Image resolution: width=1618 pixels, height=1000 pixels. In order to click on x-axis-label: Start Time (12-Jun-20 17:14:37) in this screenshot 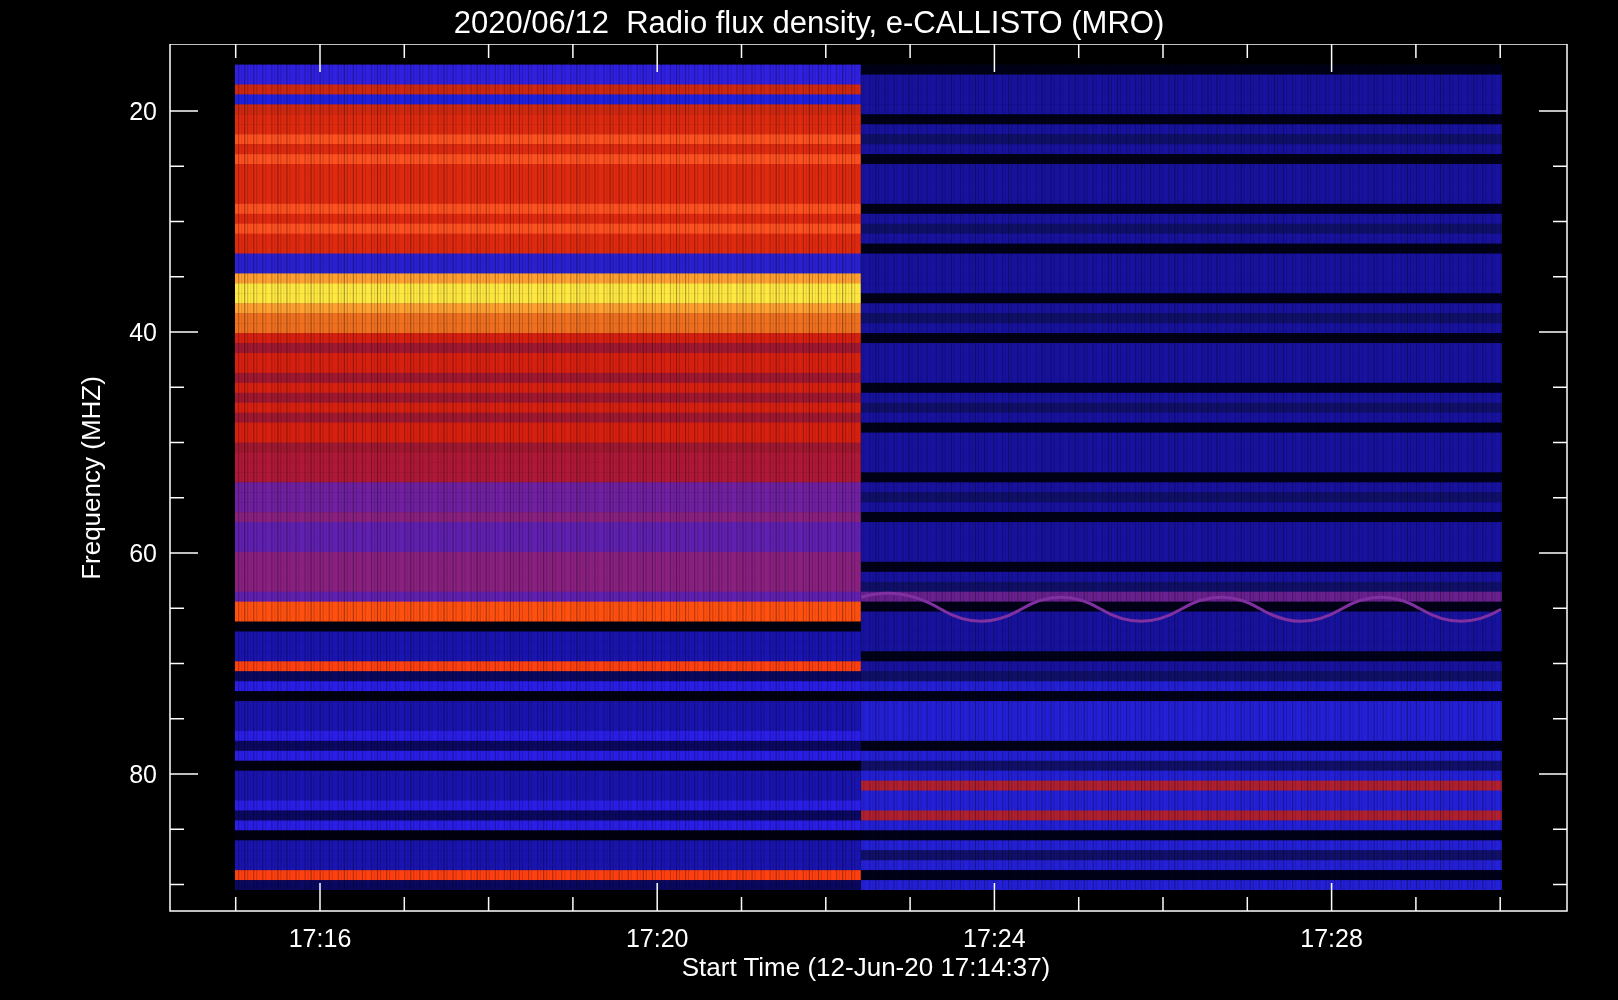, I will do `click(866, 967)`.